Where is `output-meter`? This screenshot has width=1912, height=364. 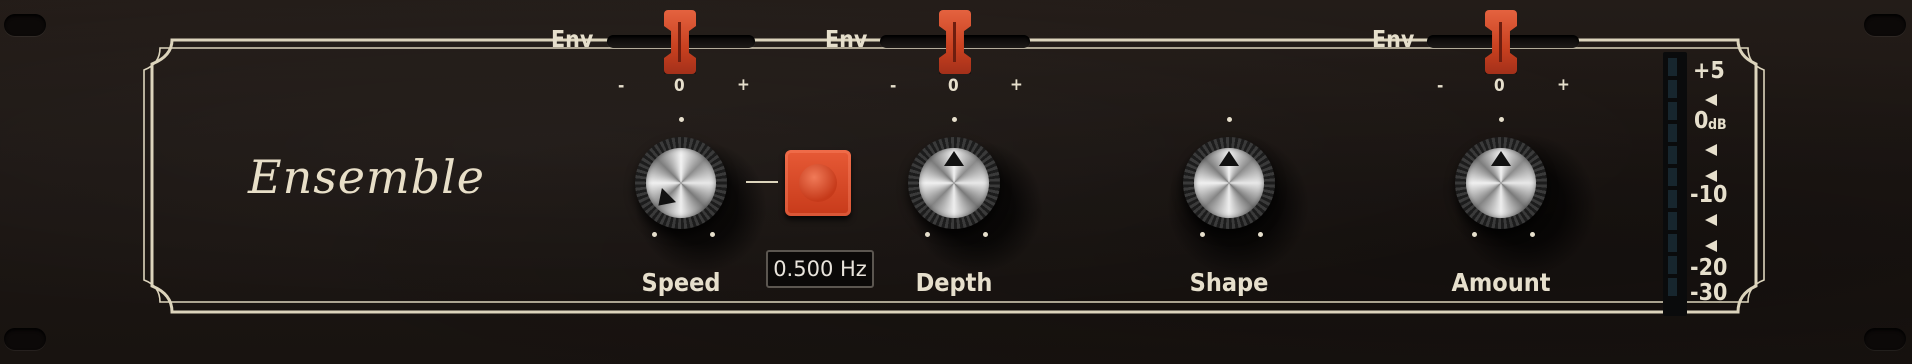 output-meter is located at coordinates (1675, 184).